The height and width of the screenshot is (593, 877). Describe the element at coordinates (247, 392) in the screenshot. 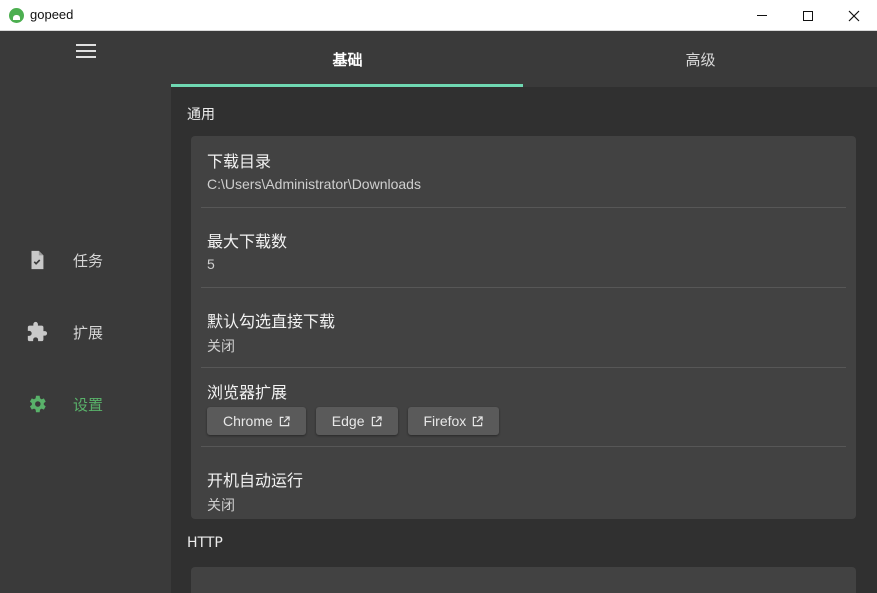

I see `setting-title: 浏览器扩展` at that location.